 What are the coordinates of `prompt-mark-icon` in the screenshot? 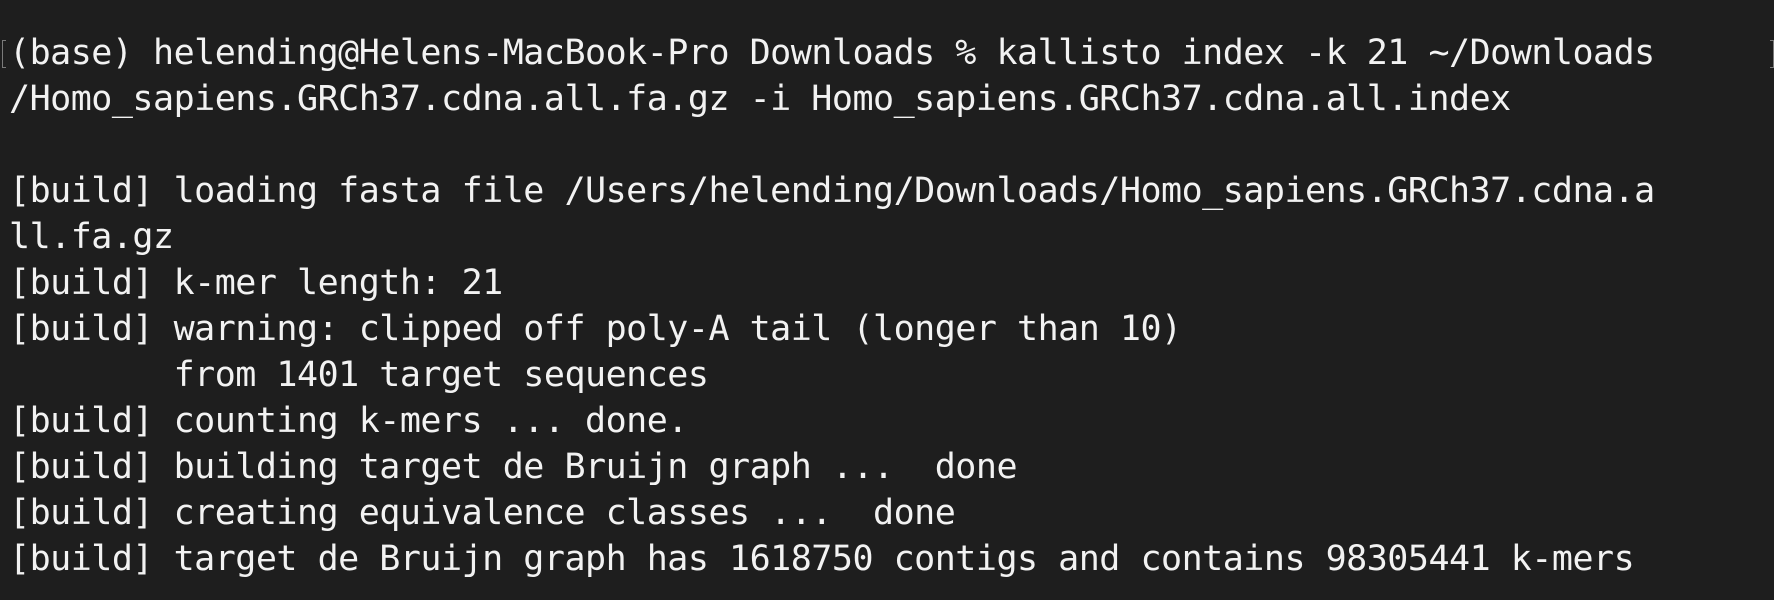 It's located at (4, 54).